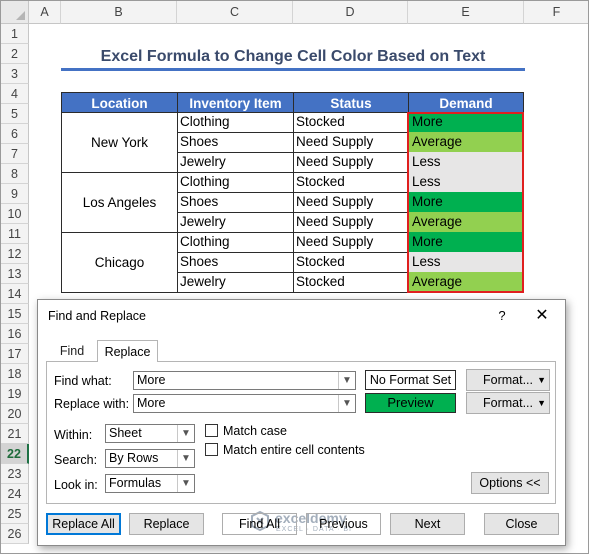  Describe the element at coordinates (15, 134) in the screenshot. I see `row-header-6: 6` at that location.